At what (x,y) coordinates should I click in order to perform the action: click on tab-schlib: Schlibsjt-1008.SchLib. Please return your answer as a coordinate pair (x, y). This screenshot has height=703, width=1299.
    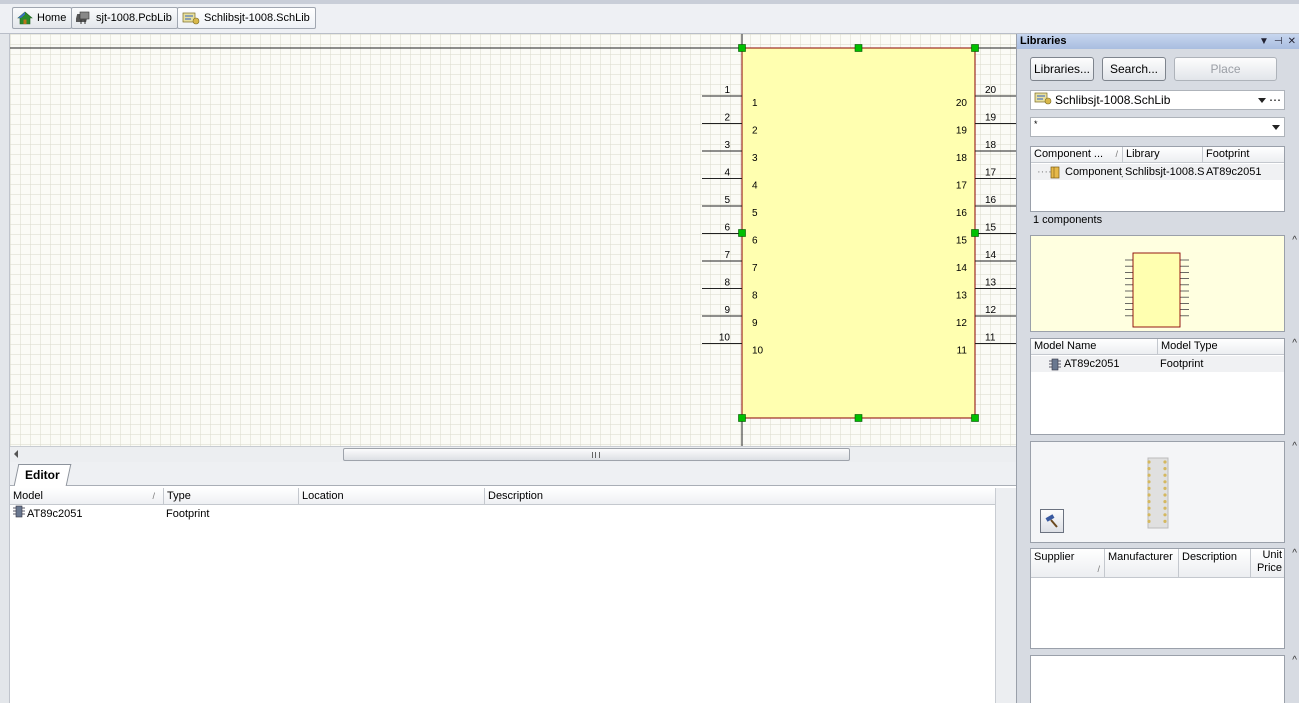
    Looking at the image, I should click on (246, 18).